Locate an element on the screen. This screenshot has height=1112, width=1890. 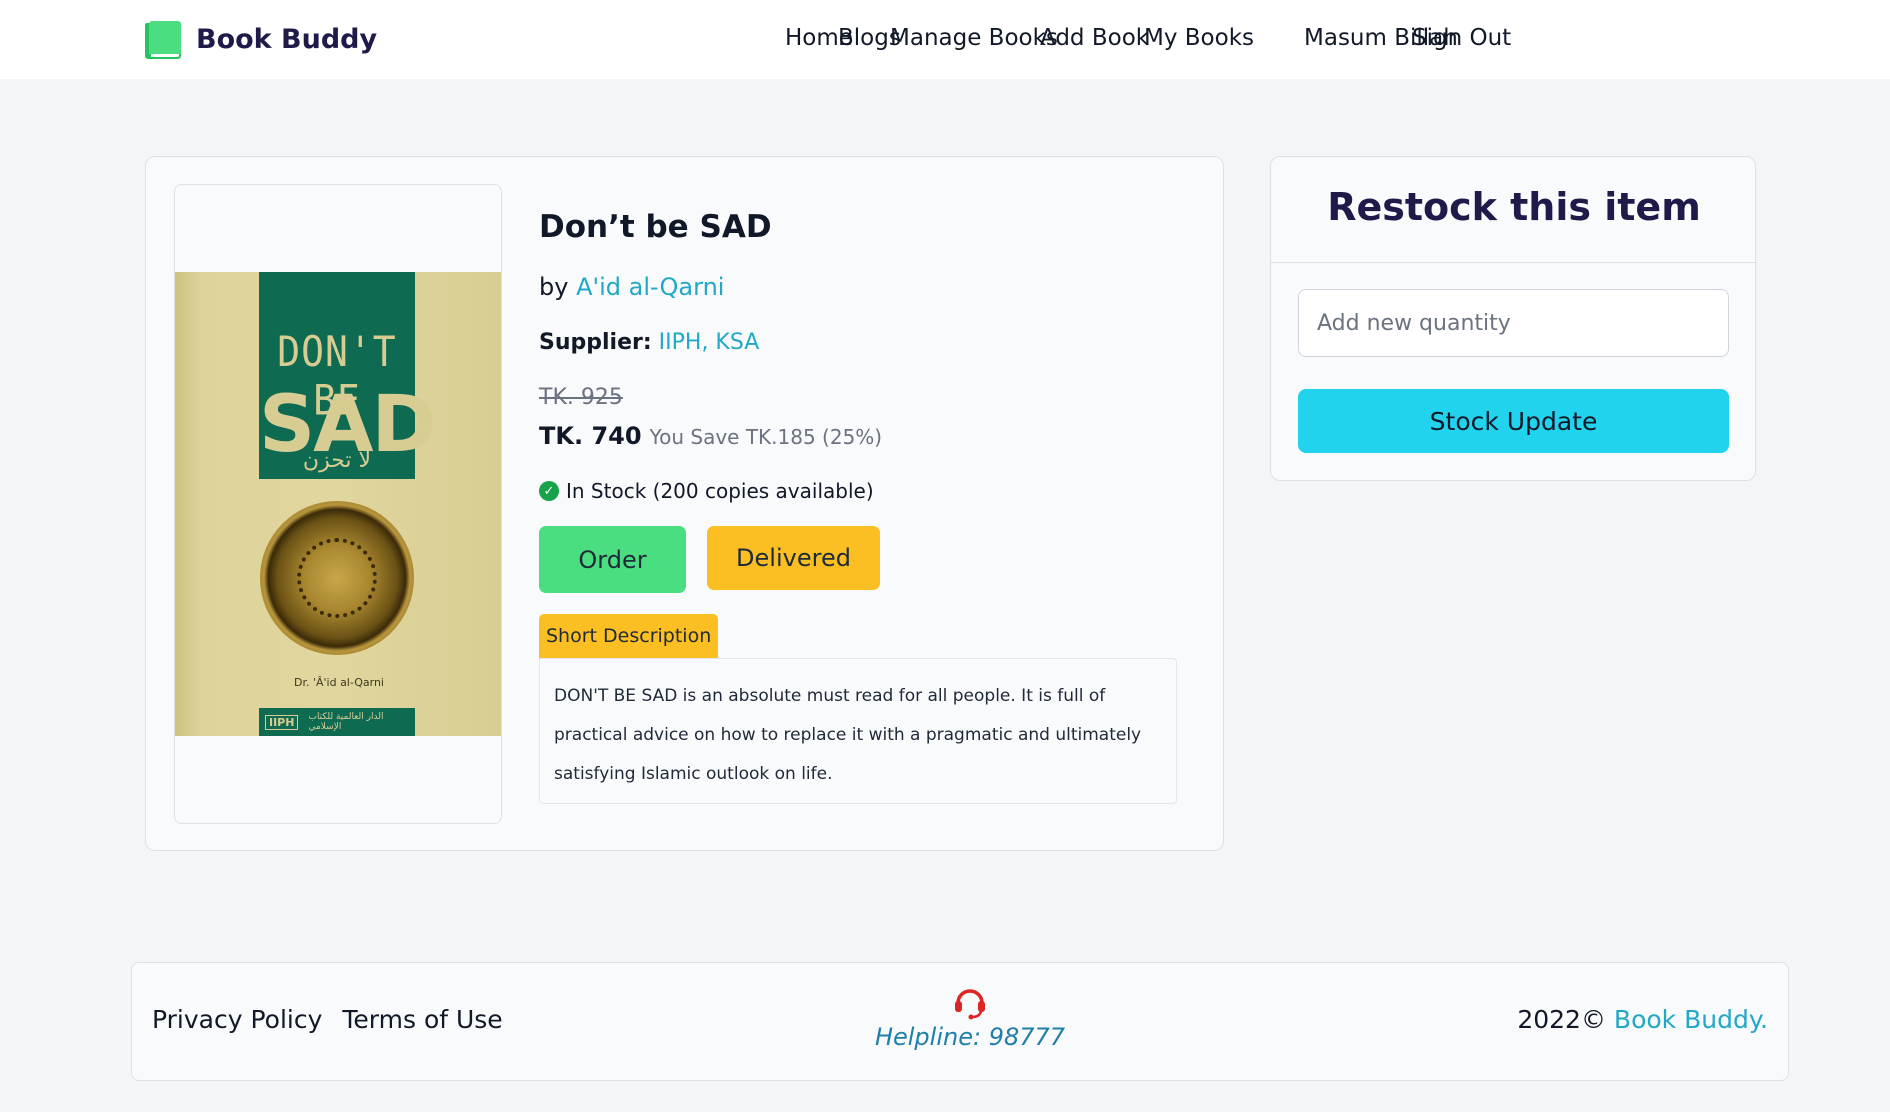
privacy-policy-link: Privacy Policy is located at coordinates (237, 1019).